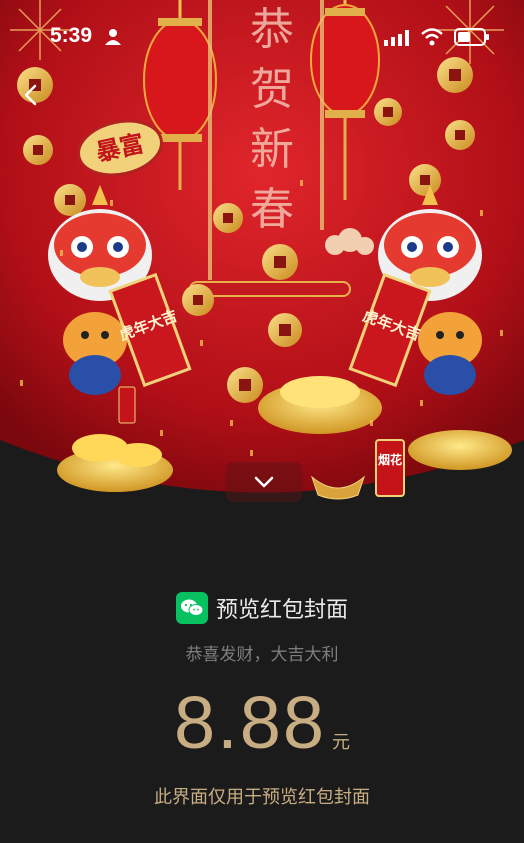 The height and width of the screenshot is (843, 524). Describe the element at coordinates (262, 655) in the screenshot. I see `greeting-text: 恭喜发财，大吉大利` at that location.